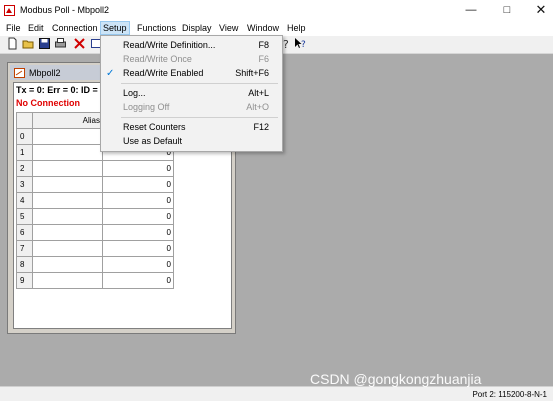 The image size is (553, 401). Describe the element at coordinates (12, 43) in the screenshot. I see `new-file-icon` at that location.